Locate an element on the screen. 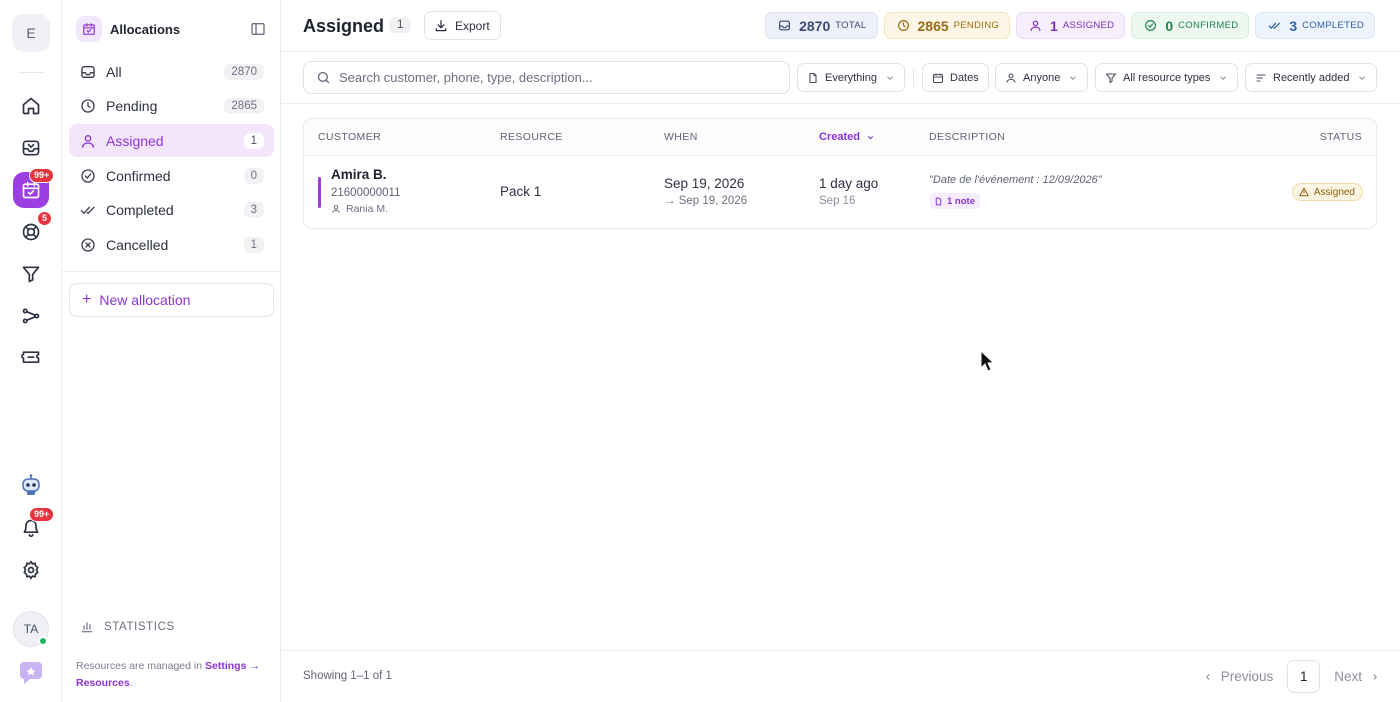 The image size is (1400, 702). resource-type-filter-label: All resource types is located at coordinates (1167, 77).